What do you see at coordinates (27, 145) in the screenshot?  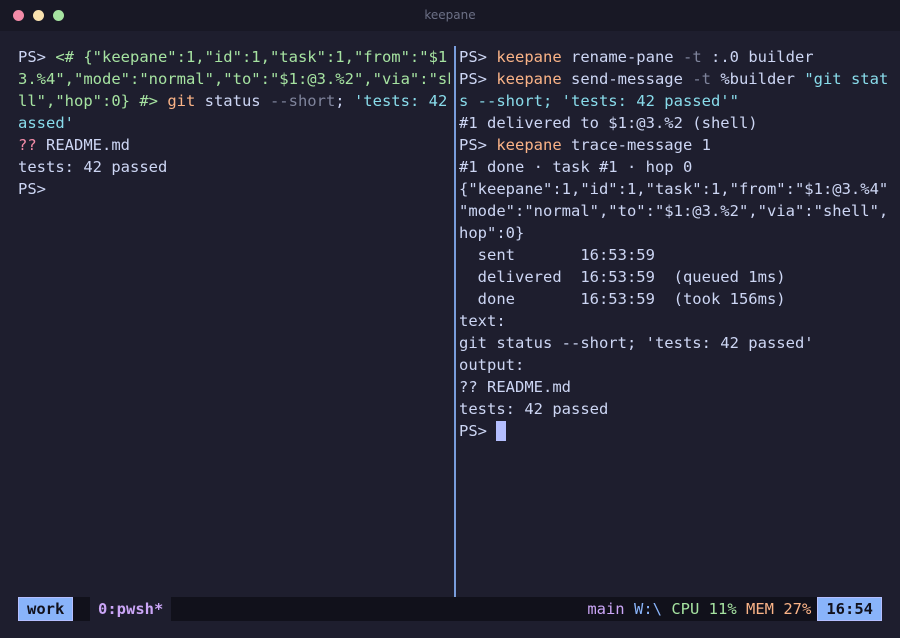 I see `line-segment-untracked: ??` at bounding box center [27, 145].